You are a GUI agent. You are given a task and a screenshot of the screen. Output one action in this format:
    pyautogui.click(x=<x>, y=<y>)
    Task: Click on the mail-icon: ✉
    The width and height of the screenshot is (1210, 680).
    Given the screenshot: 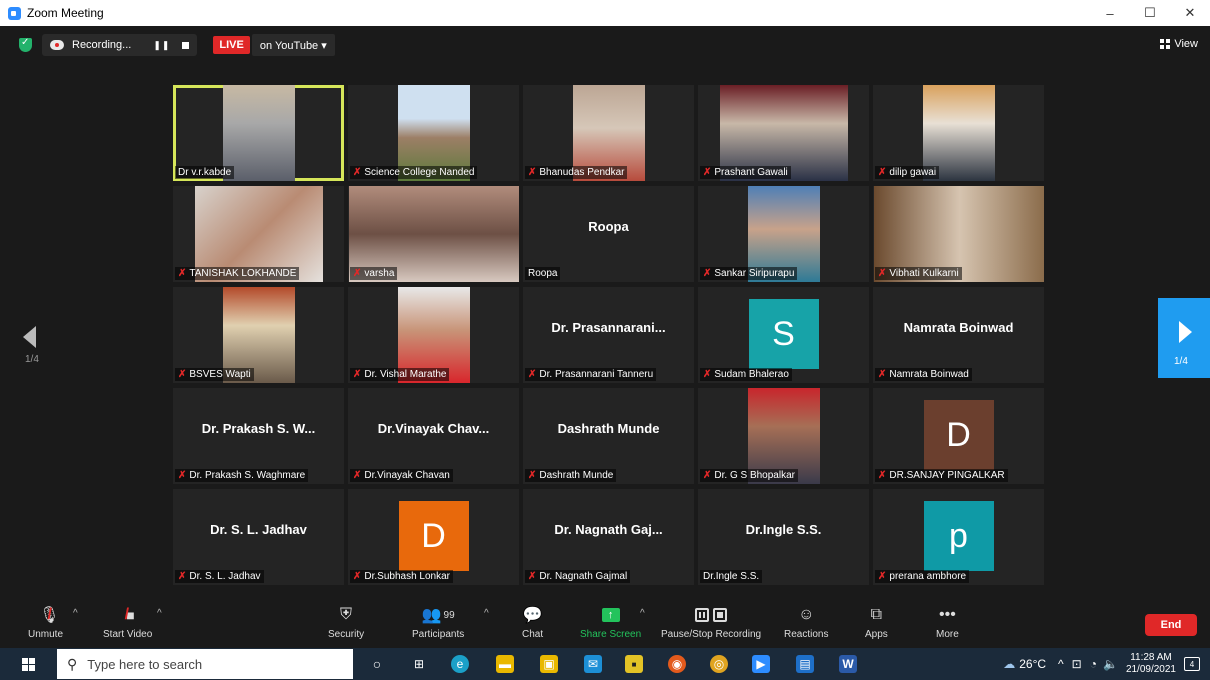 What is the action you would take?
    pyautogui.click(x=593, y=664)
    